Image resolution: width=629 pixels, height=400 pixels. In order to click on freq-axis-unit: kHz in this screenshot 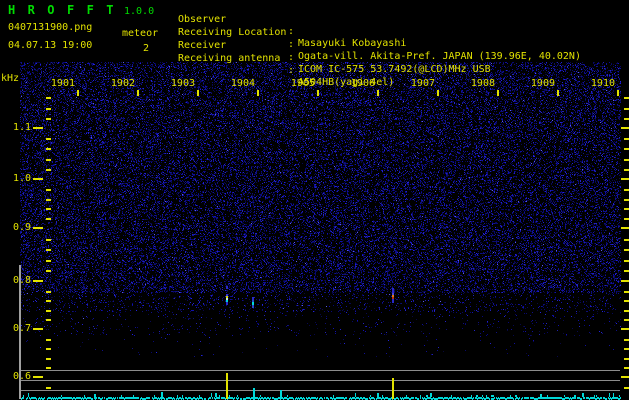, I will do `click(10, 78)`.